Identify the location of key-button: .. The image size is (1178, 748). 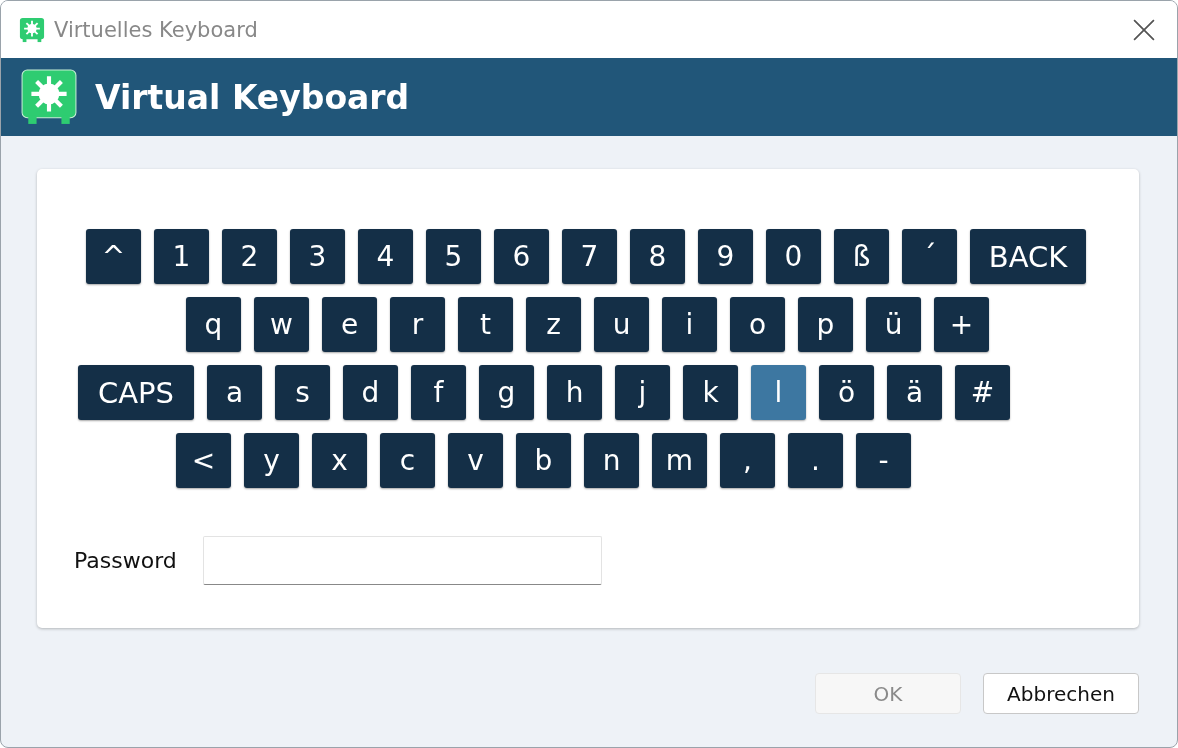
(815, 460).